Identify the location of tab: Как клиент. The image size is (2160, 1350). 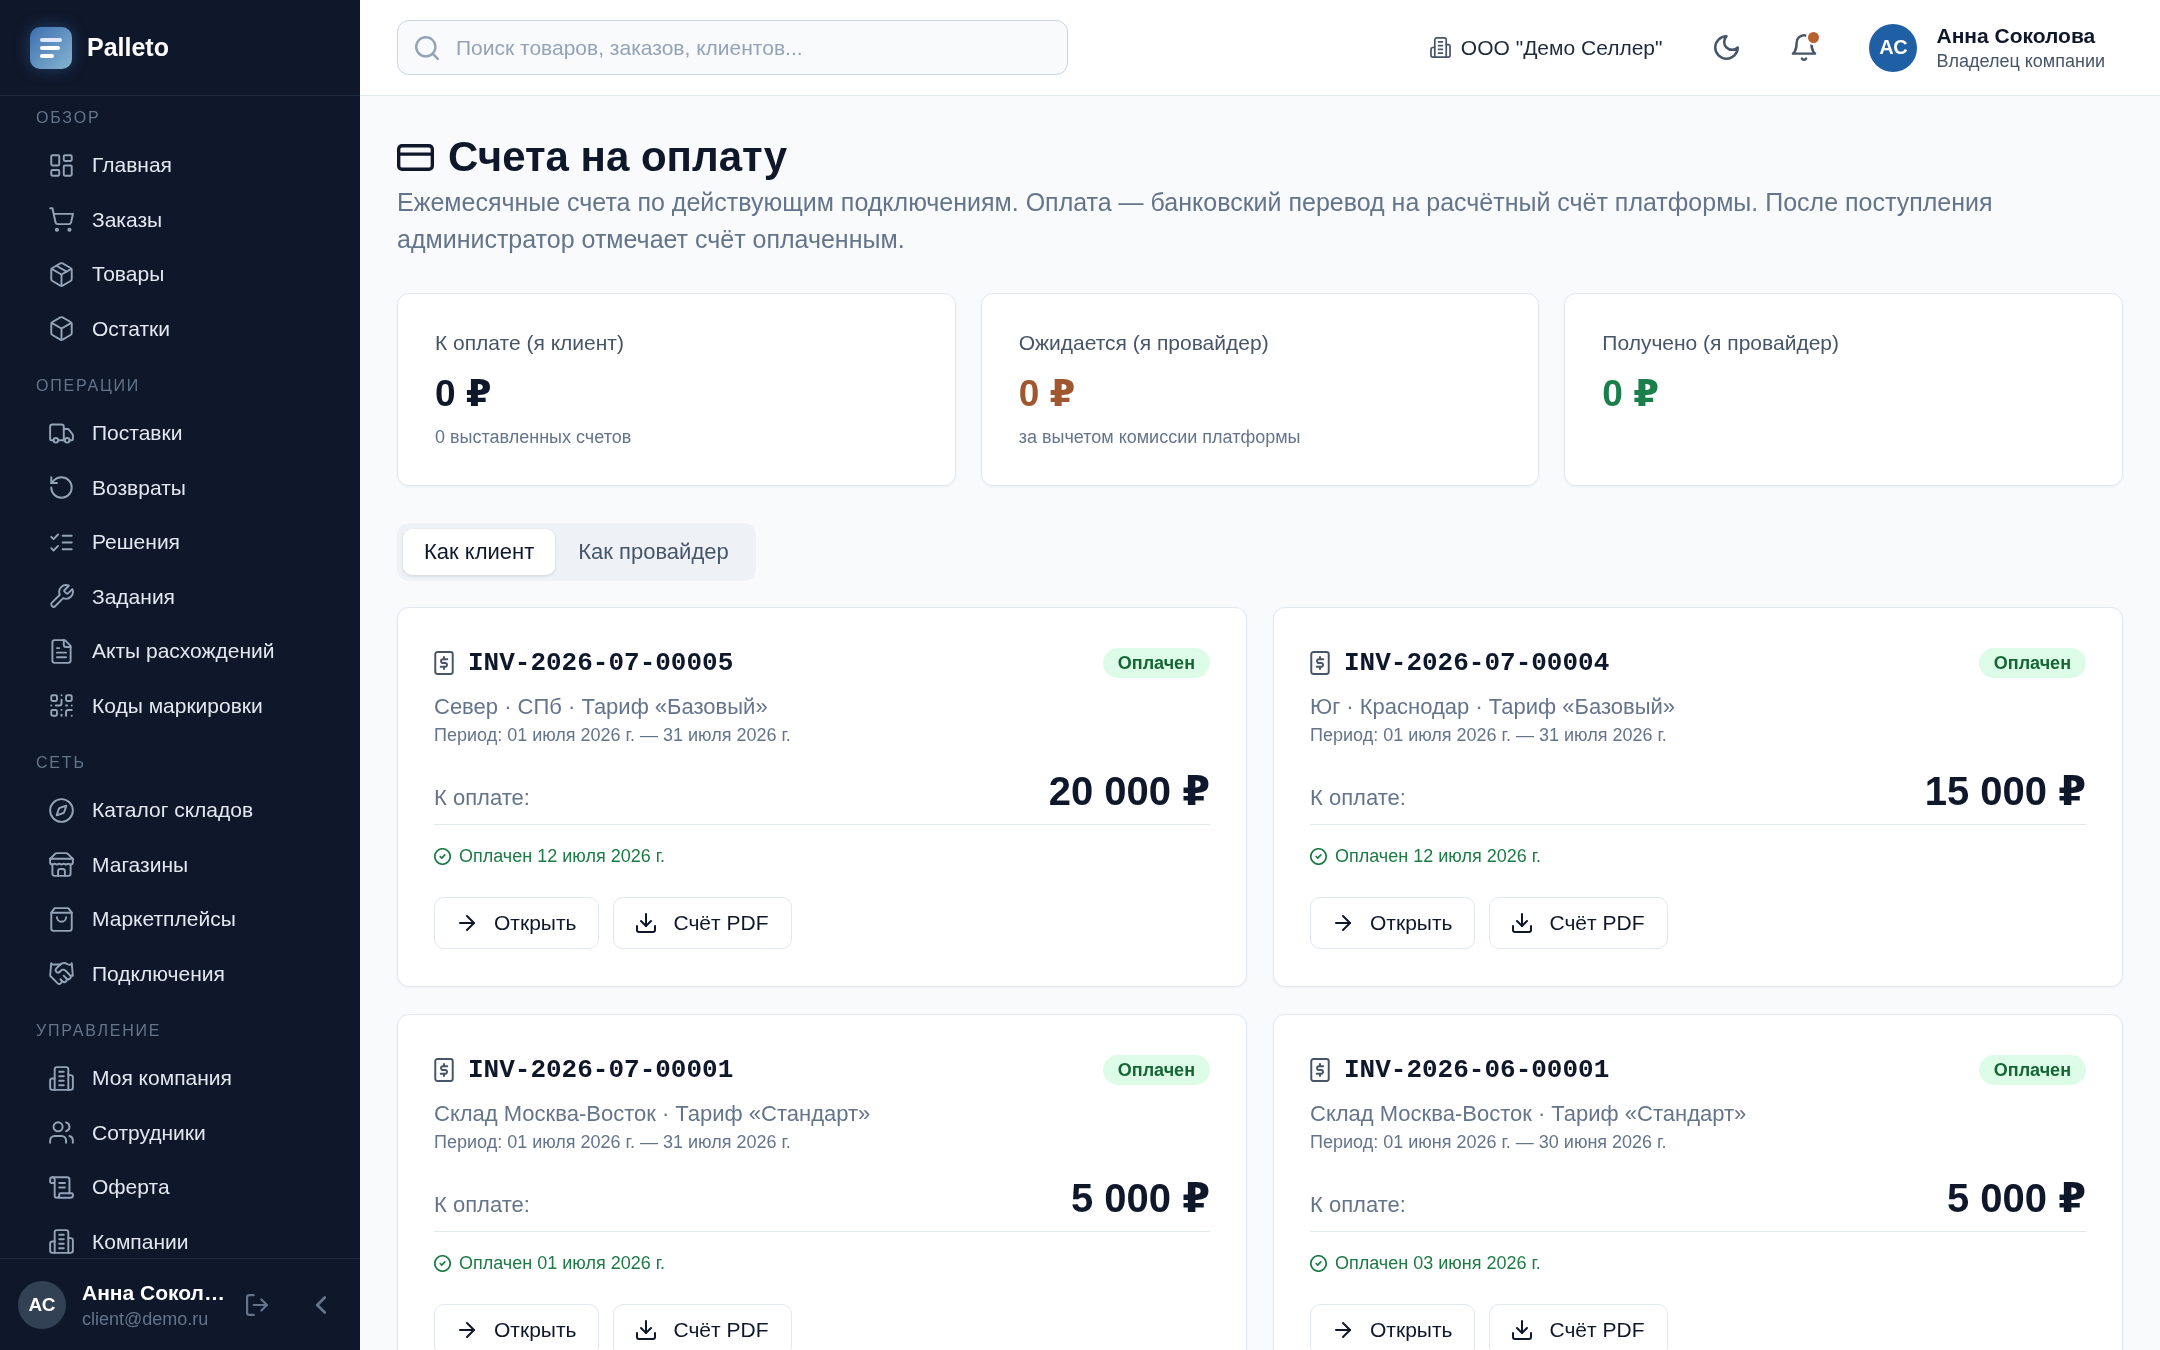
(479, 552).